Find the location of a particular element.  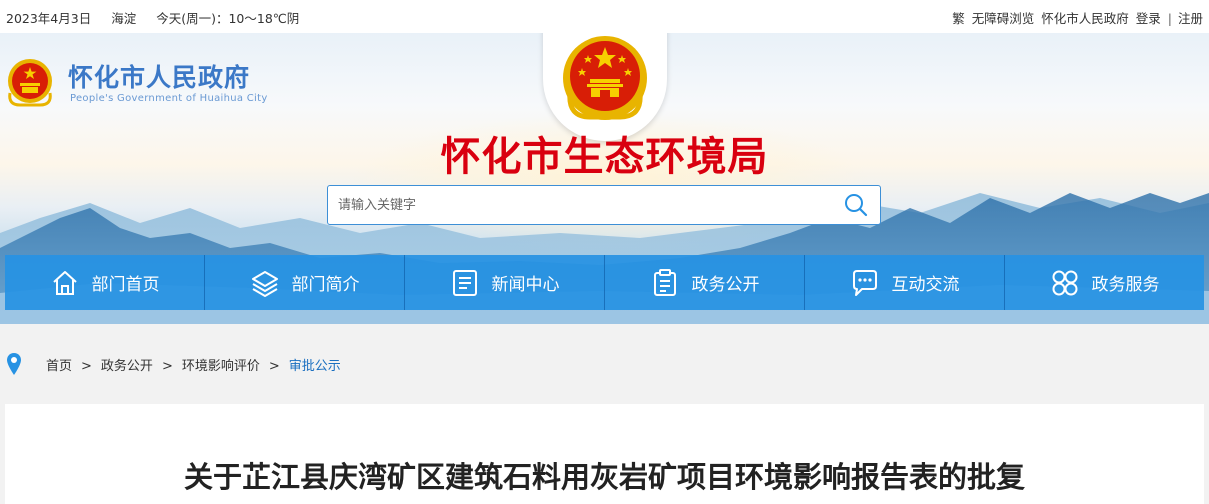

breadcrumb-current: 审批公示 is located at coordinates (315, 366).